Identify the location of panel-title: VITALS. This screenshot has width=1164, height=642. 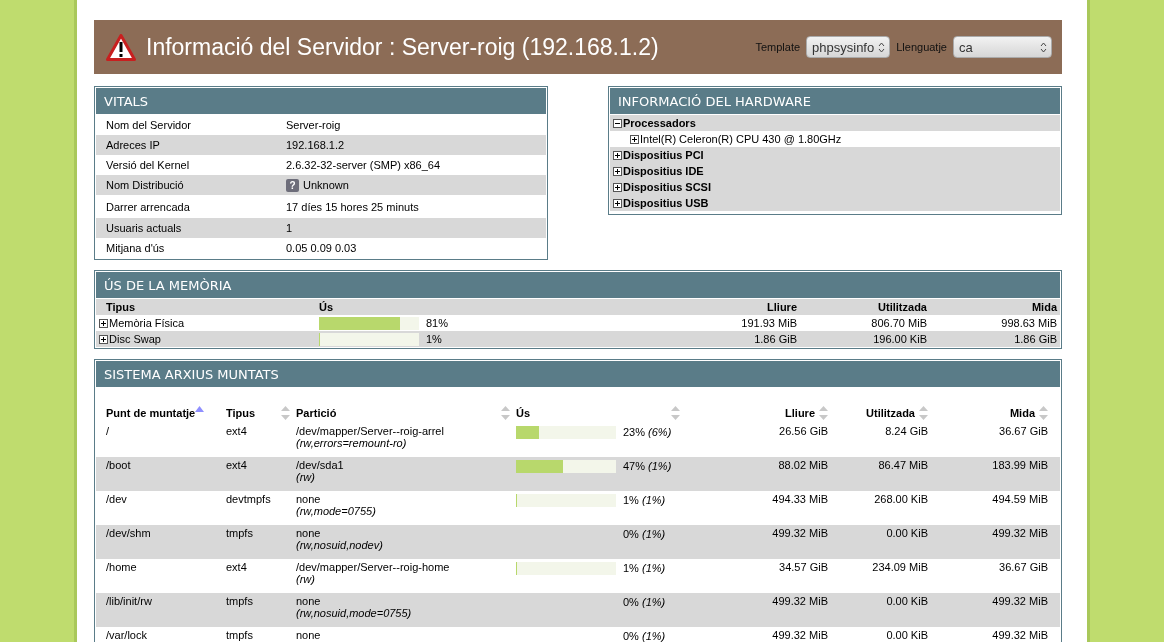
(321, 101).